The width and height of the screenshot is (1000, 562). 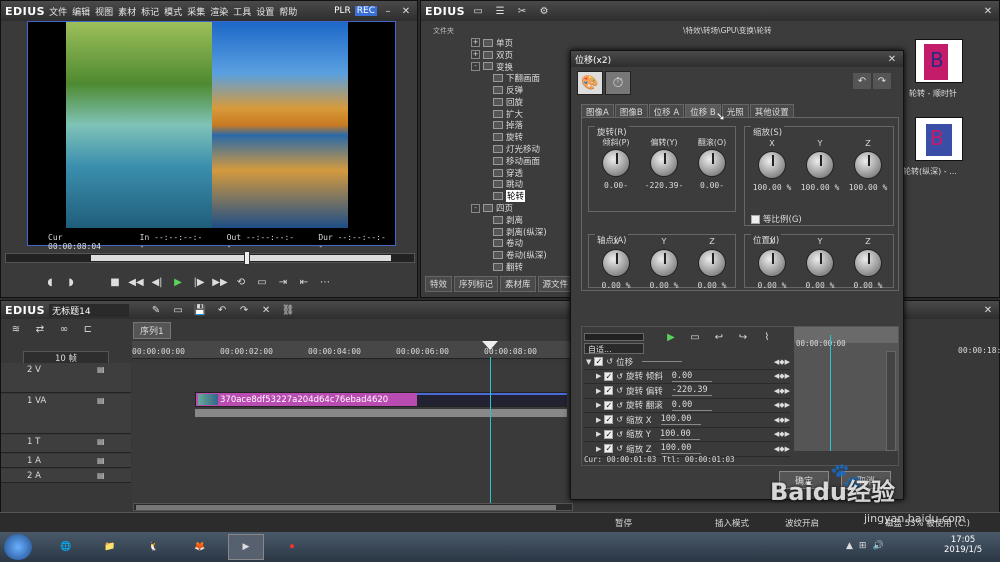 What do you see at coordinates (963, 545) in the screenshot?
I see `clock: 17:05 2019/1/5` at bounding box center [963, 545].